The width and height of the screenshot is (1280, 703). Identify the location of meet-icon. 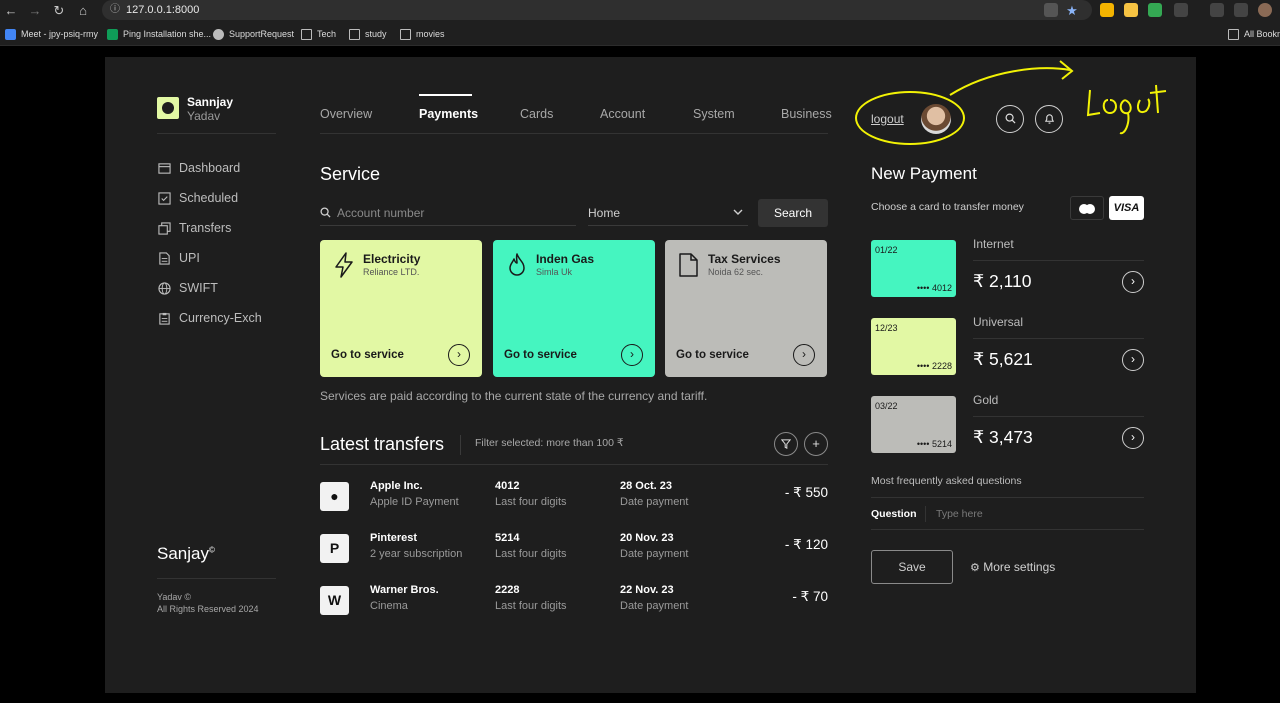
(10, 34).